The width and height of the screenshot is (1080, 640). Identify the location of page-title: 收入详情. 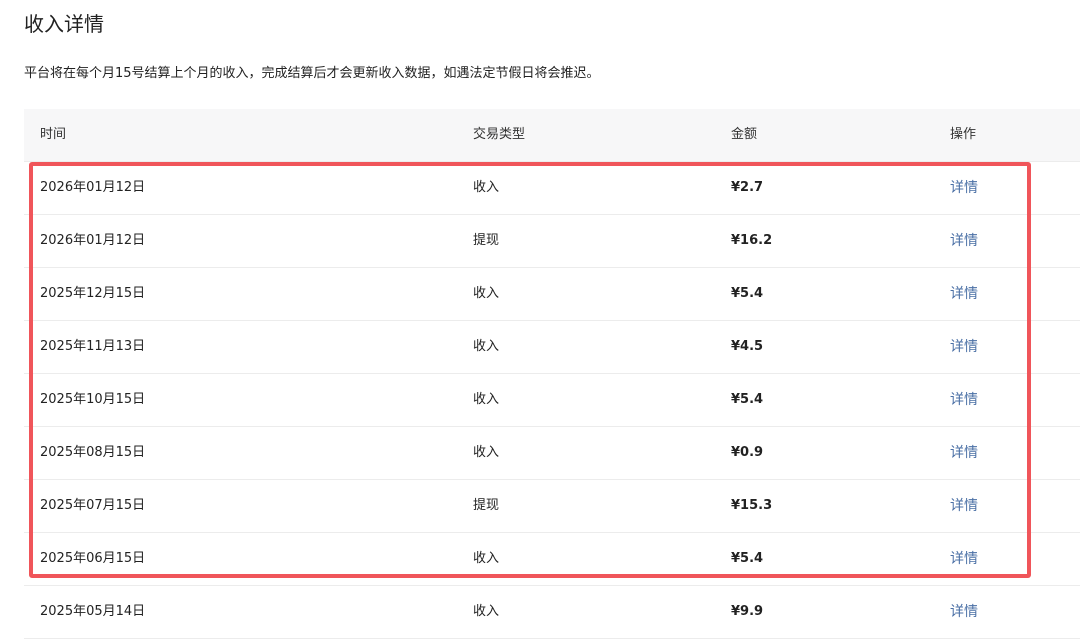
(64, 24).